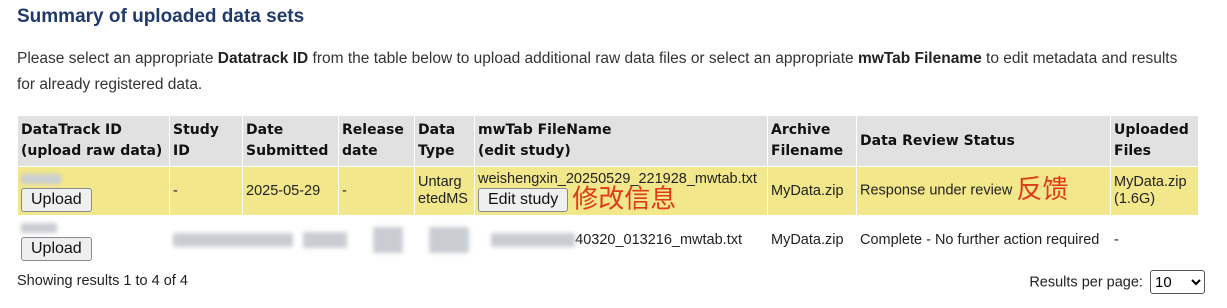  Describe the element at coordinates (983, 240) in the screenshot. I see `cell-review-status: Complete - No further action required` at that location.